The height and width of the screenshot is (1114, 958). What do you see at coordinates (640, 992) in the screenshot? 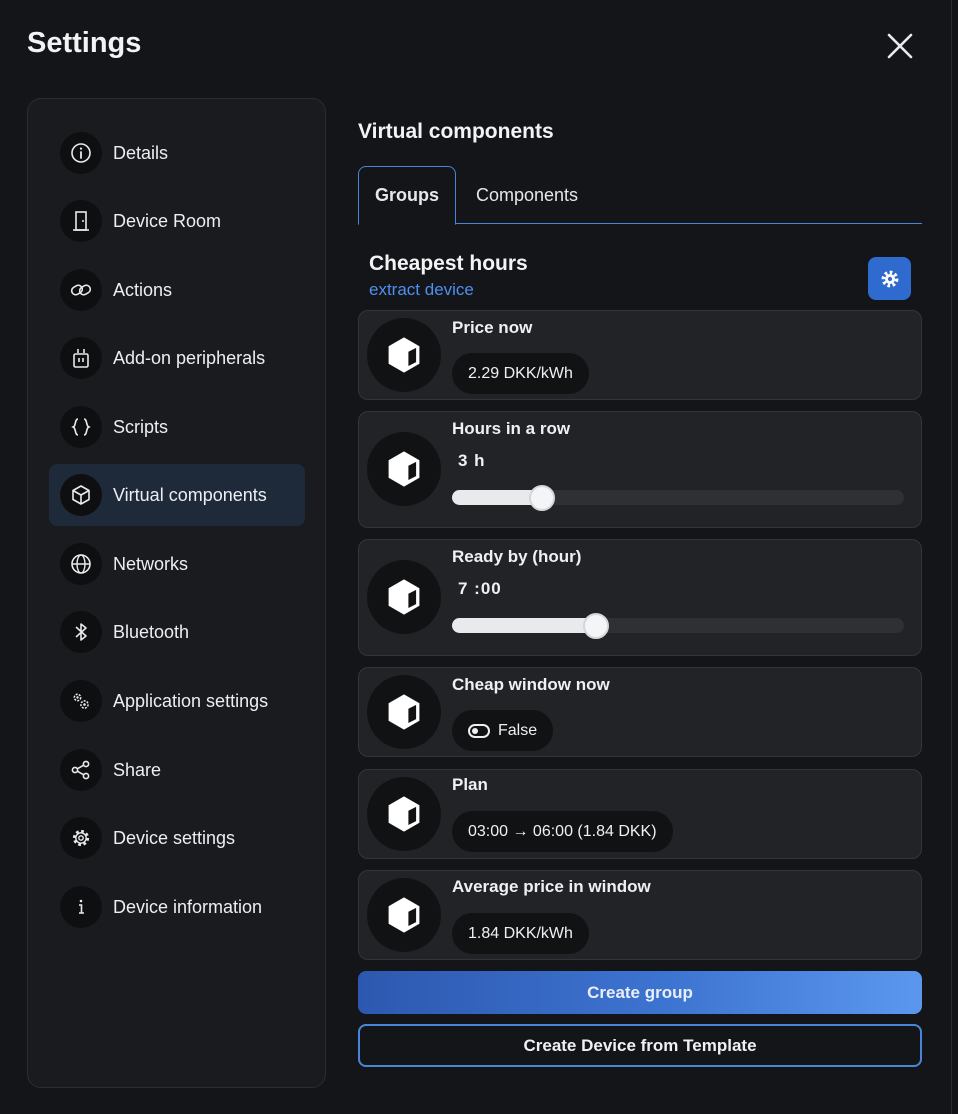
I see `create-group-button: Create group` at bounding box center [640, 992].